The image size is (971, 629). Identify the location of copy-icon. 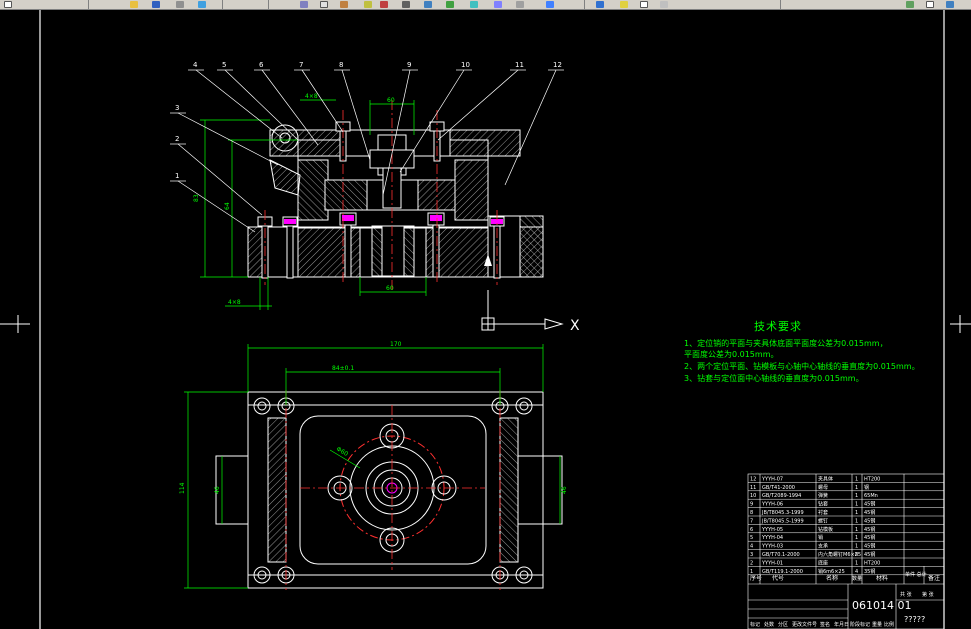
(324, 4).